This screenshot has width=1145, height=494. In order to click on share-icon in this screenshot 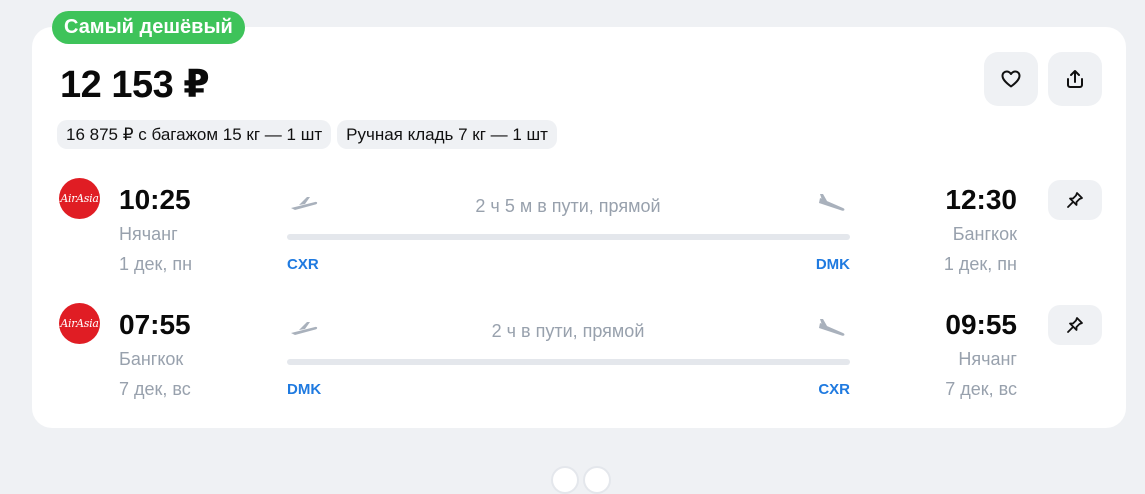, I will do `click(1075, 79)`.